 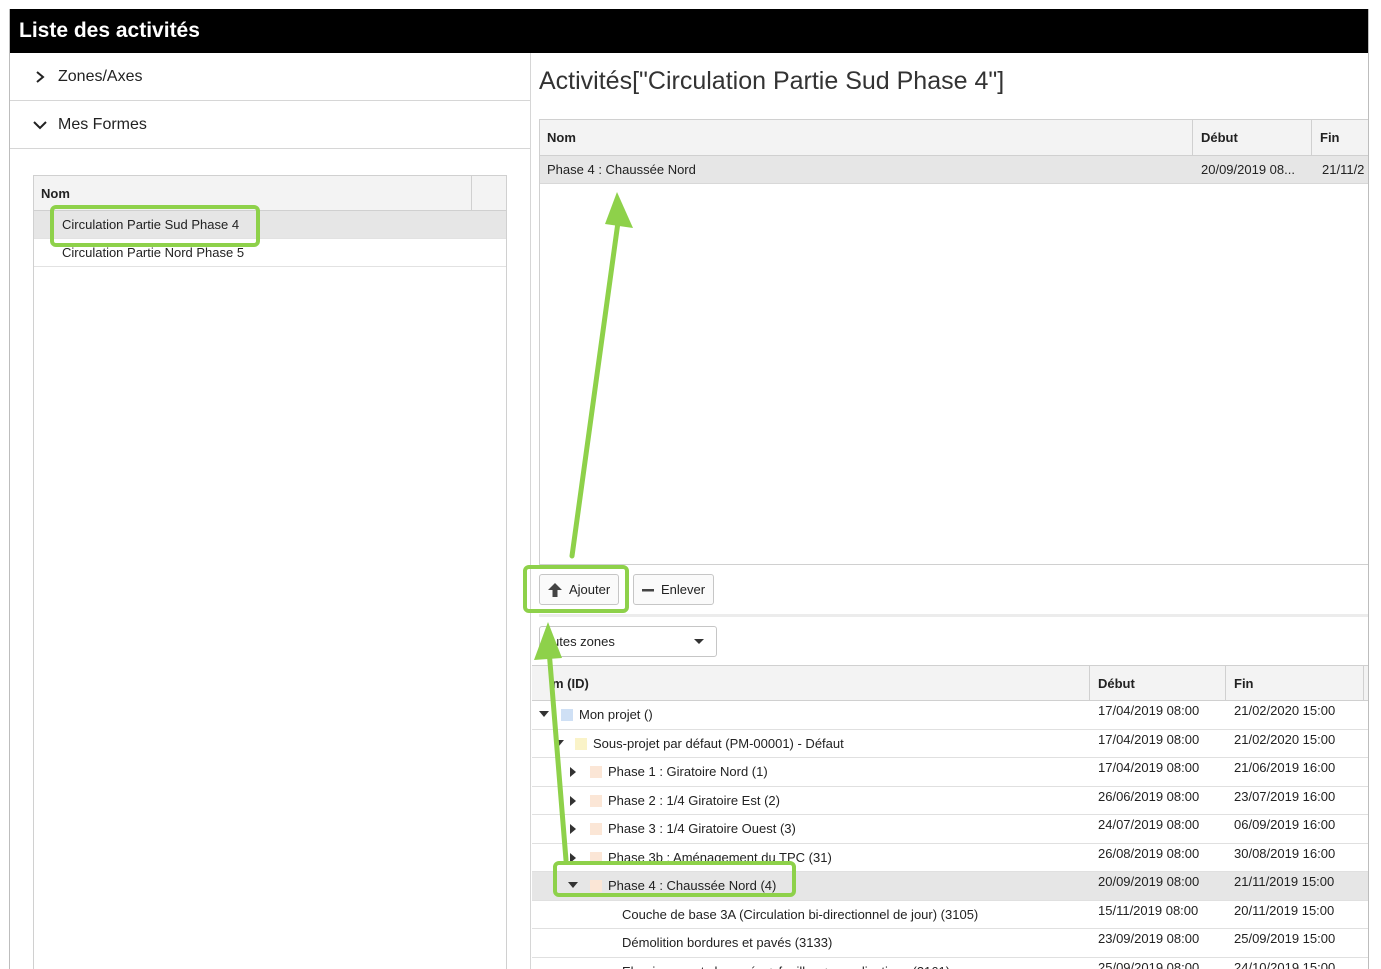 I want to click on splitter, so click(x=953, y=615).